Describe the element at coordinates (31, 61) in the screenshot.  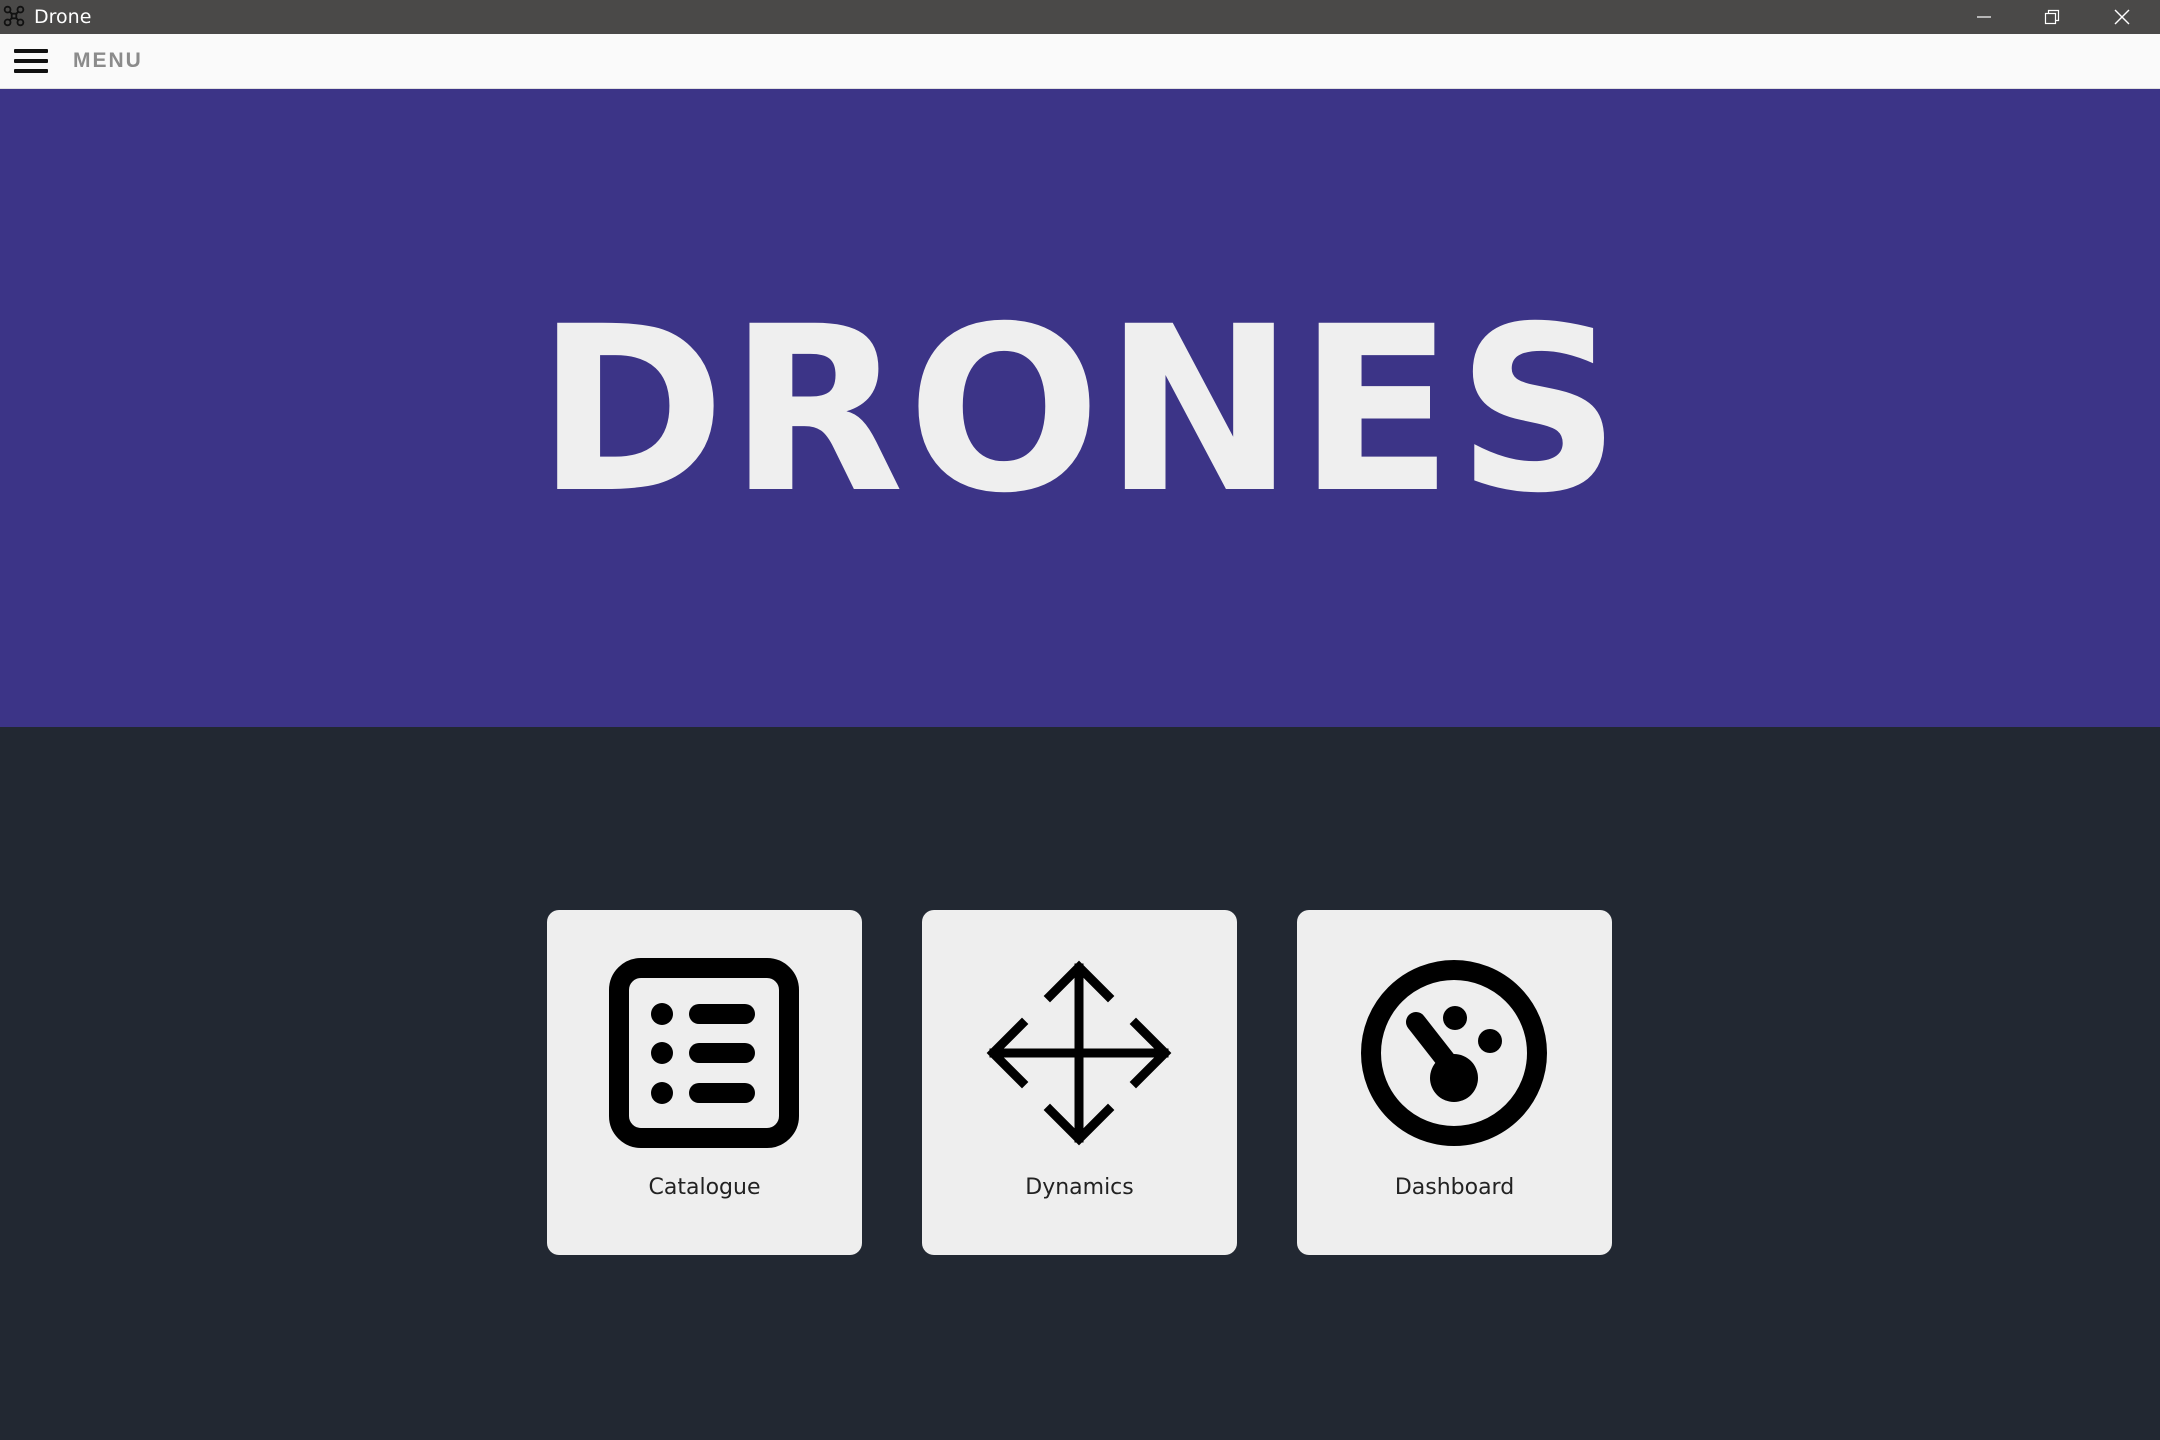
I see `hamburger-icon` at that location.